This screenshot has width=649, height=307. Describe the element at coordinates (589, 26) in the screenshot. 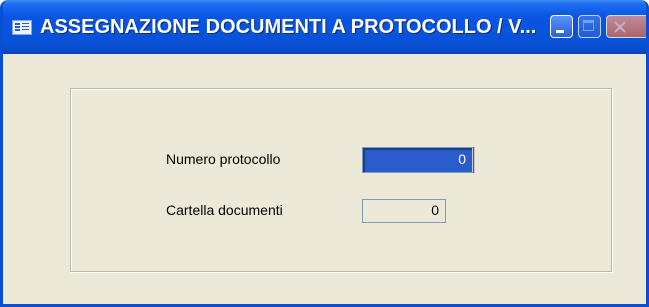

I see `maximize-icon` at that location.